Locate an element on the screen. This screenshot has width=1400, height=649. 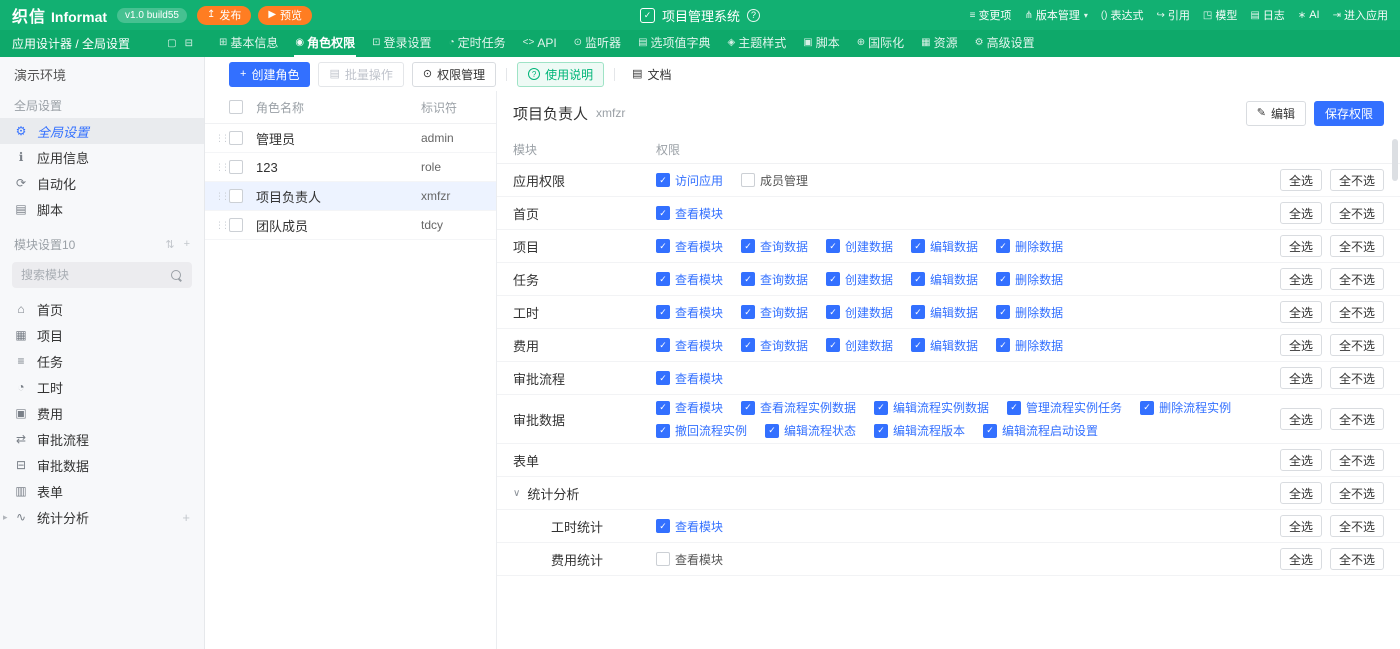
batch-actions-button: ▤ 批量操作 is located at coordinates (361, 74).